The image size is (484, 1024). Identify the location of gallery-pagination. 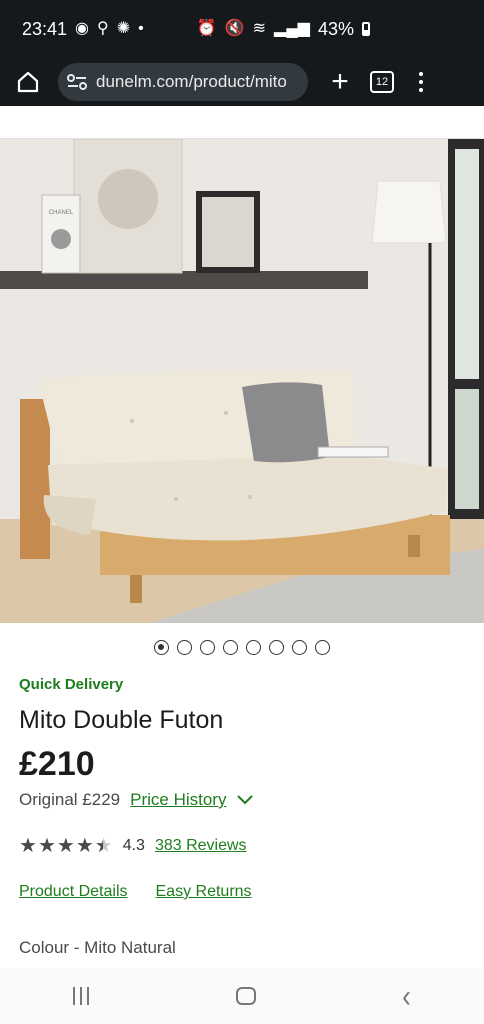
(242, 647).